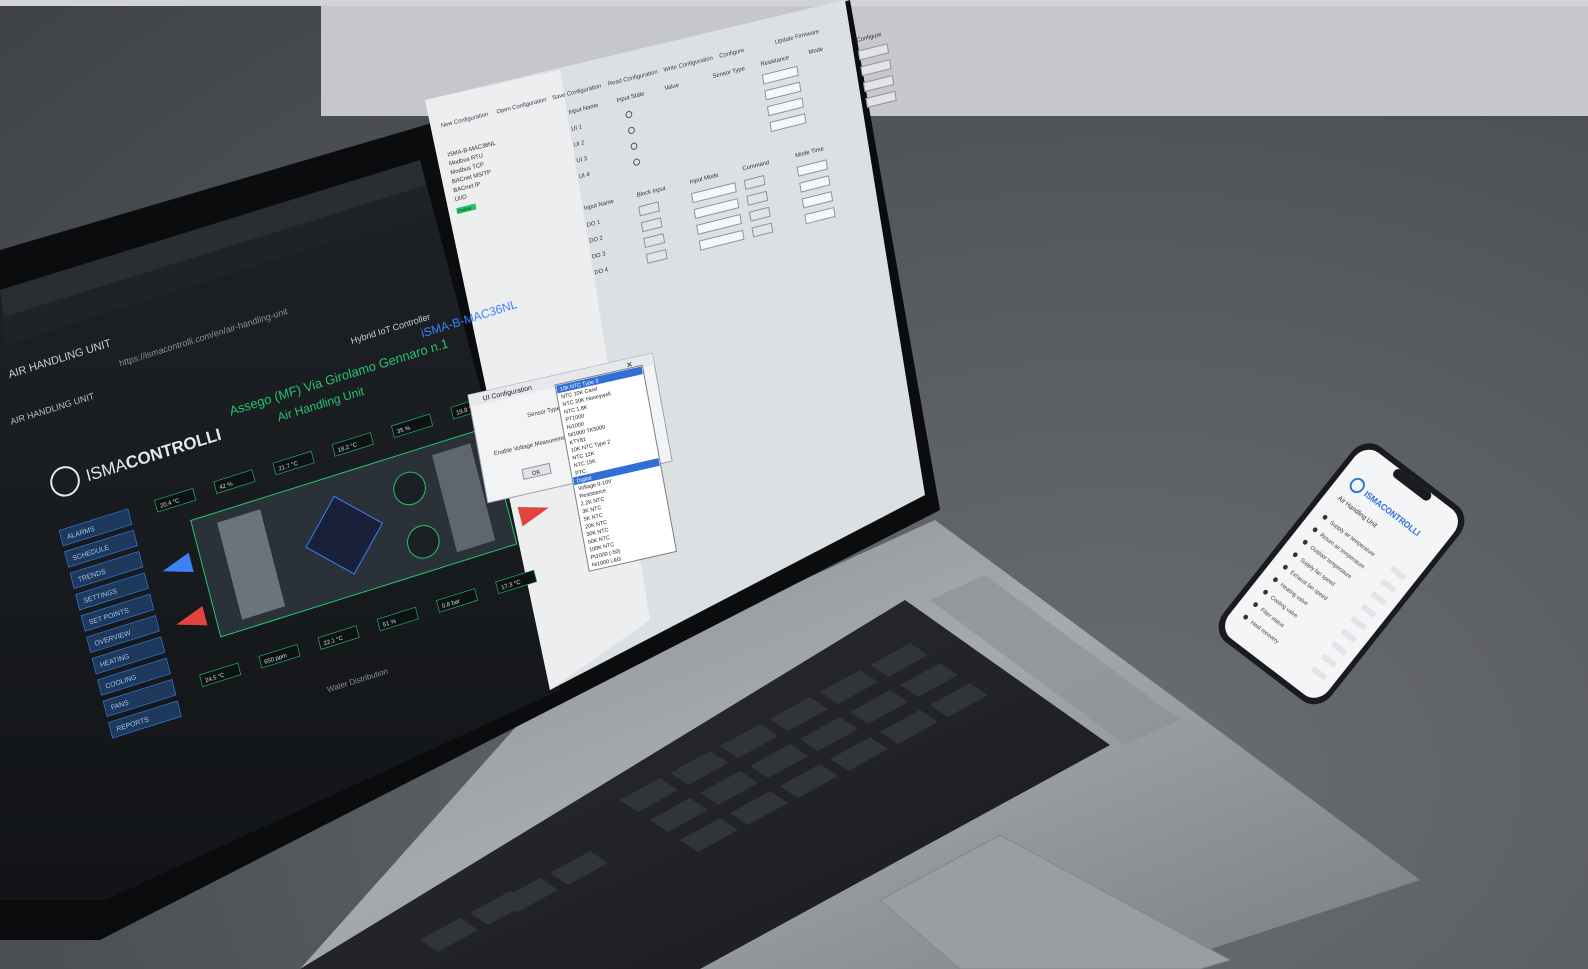 The image size is (1588, 969). I want to click on ui-table-header: Configure, so click(869, 38).